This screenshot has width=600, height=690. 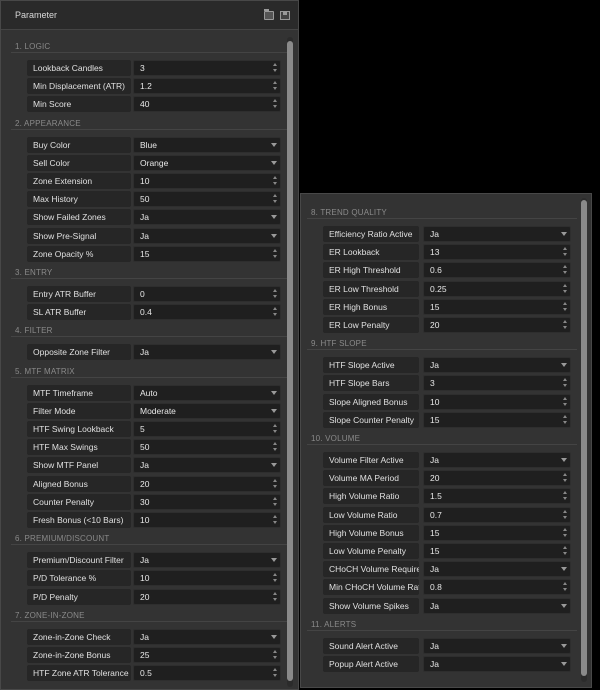 I want to click on param-input: 0.4, so click(x=207, y=312).